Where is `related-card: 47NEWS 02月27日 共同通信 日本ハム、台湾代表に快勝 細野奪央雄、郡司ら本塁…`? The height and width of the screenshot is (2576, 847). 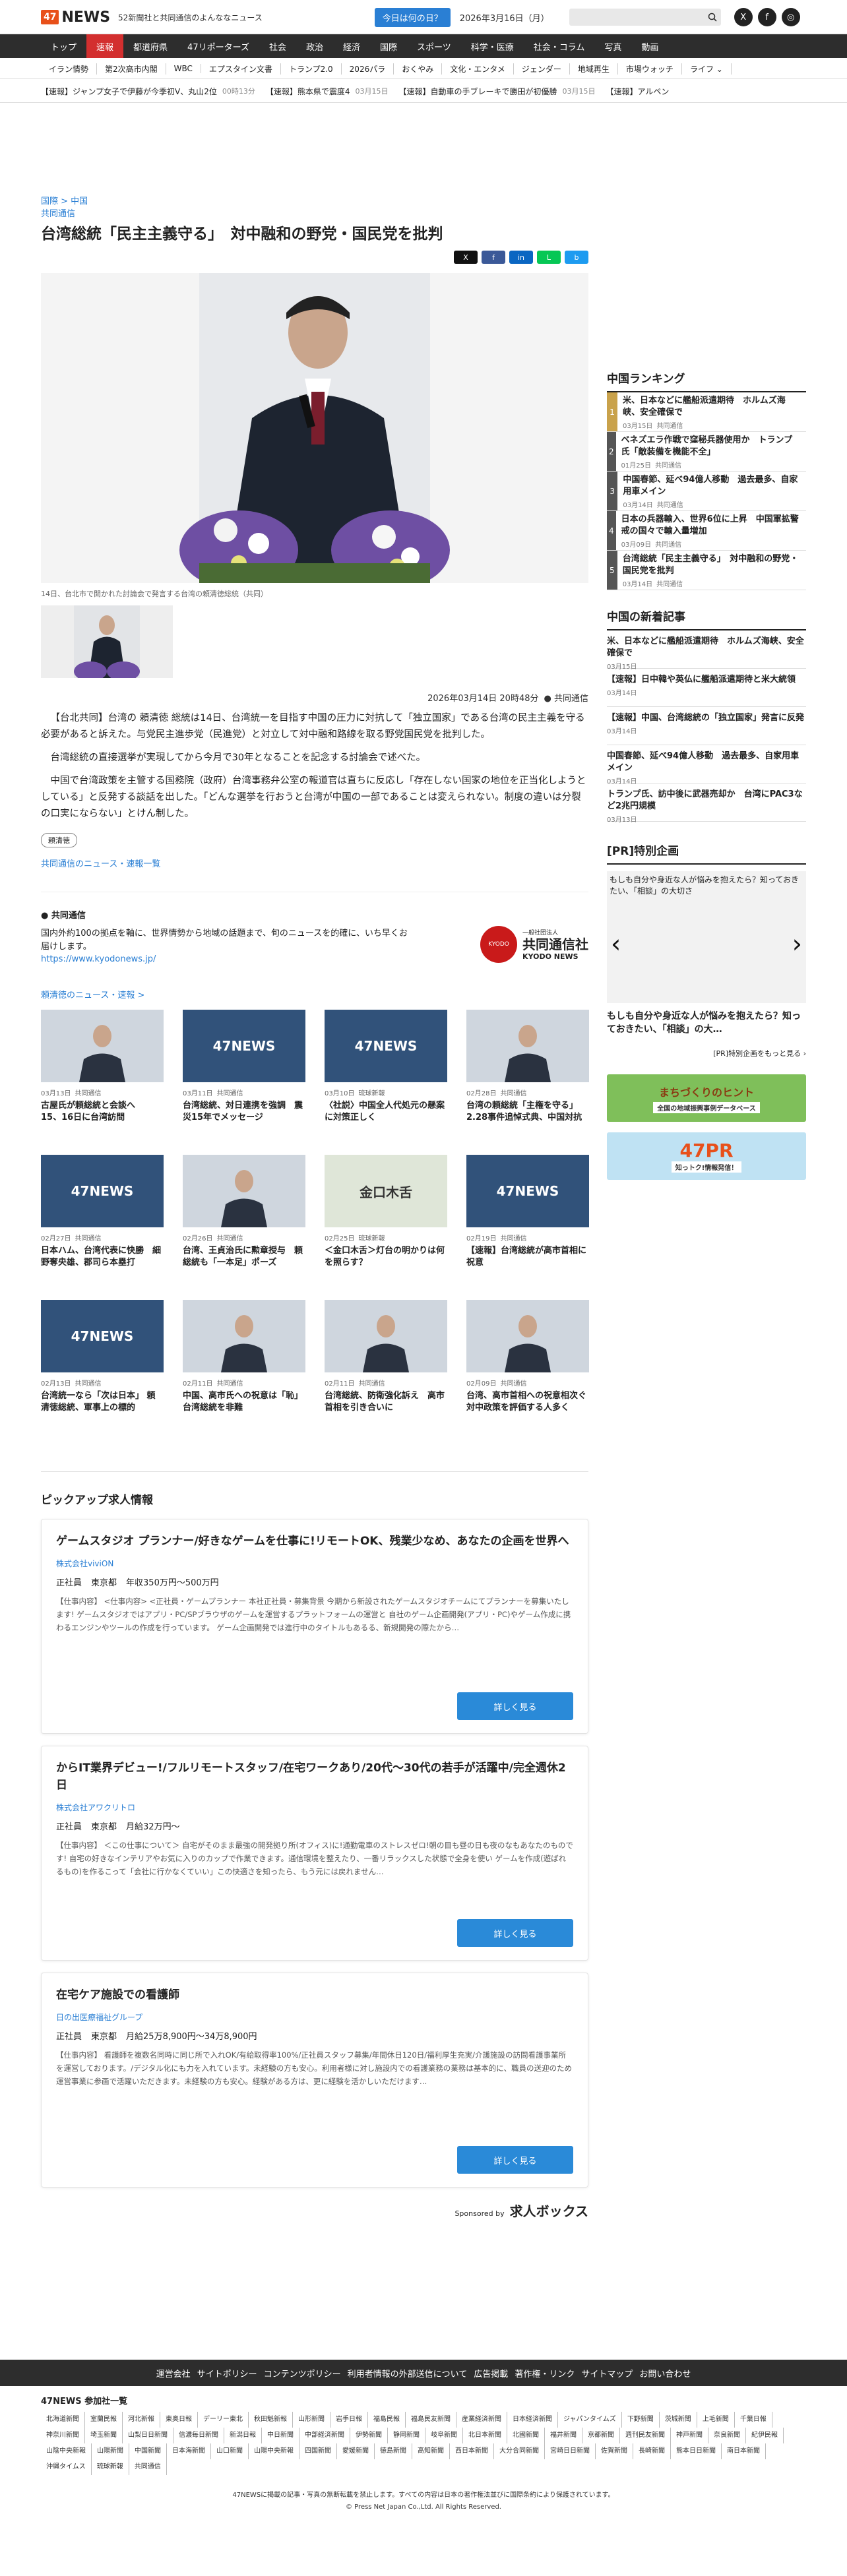 related-card: 47NEWS 02月27日 共同通信 日本ハム、台湾代表に快勝 細野奪央雄、郡司ら本塁… is located at coordinates (102, 1227).